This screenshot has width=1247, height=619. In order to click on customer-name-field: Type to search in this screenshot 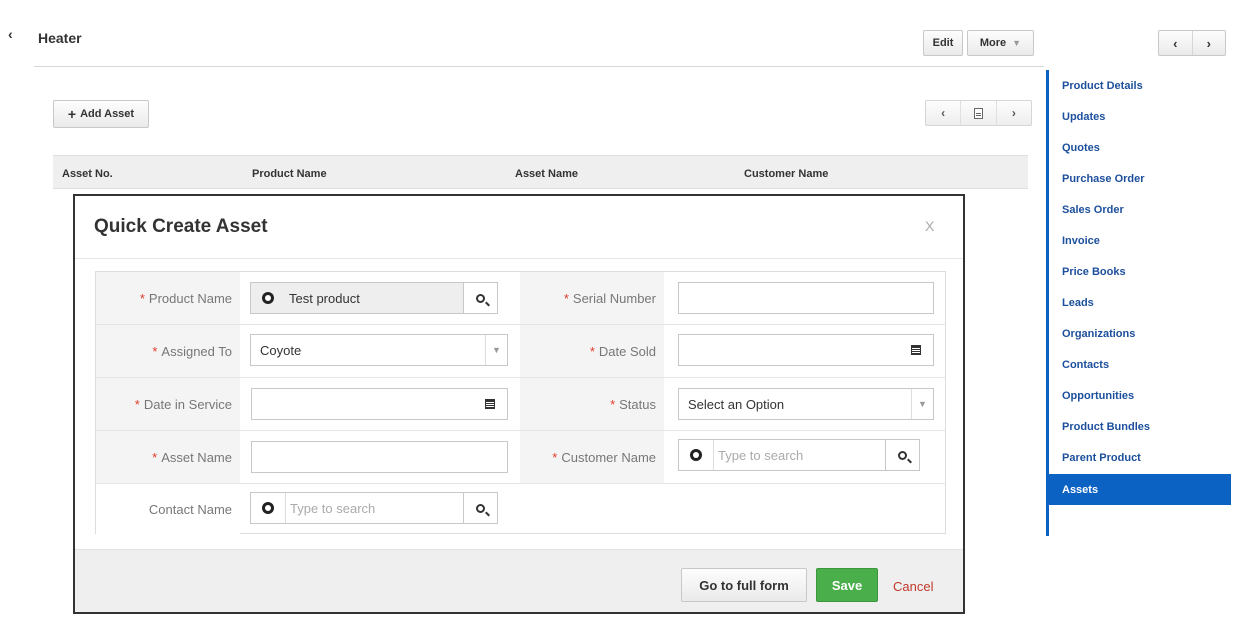, I will do `click(799, 455)`.